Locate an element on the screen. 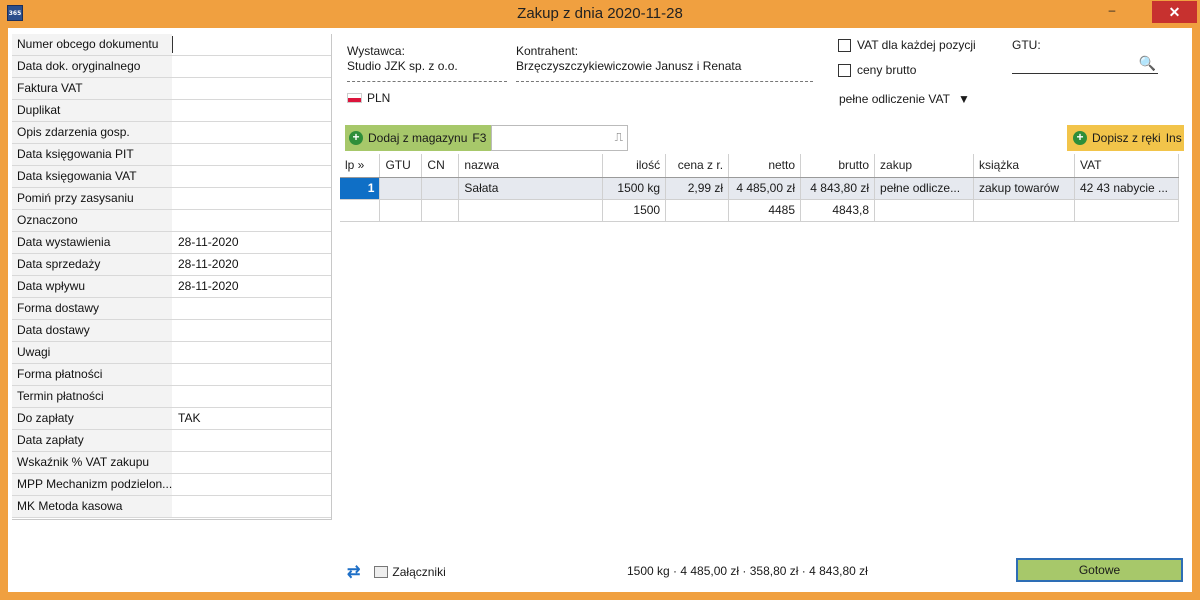 This screenshot has width=1200, height=600. column-header-quantity: ilość is located at coordinates (634, 166).